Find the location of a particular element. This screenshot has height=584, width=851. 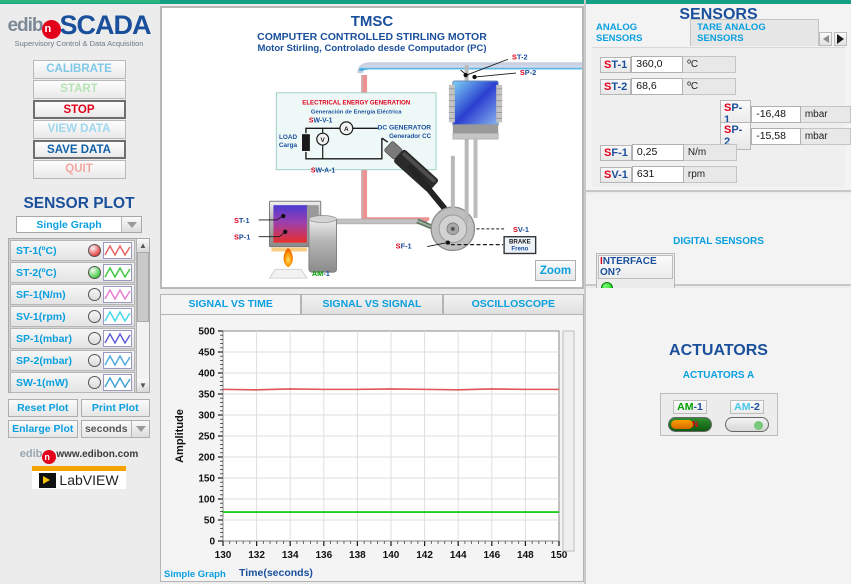

am1-label-b: -1 is located at coordinates (698, 407).